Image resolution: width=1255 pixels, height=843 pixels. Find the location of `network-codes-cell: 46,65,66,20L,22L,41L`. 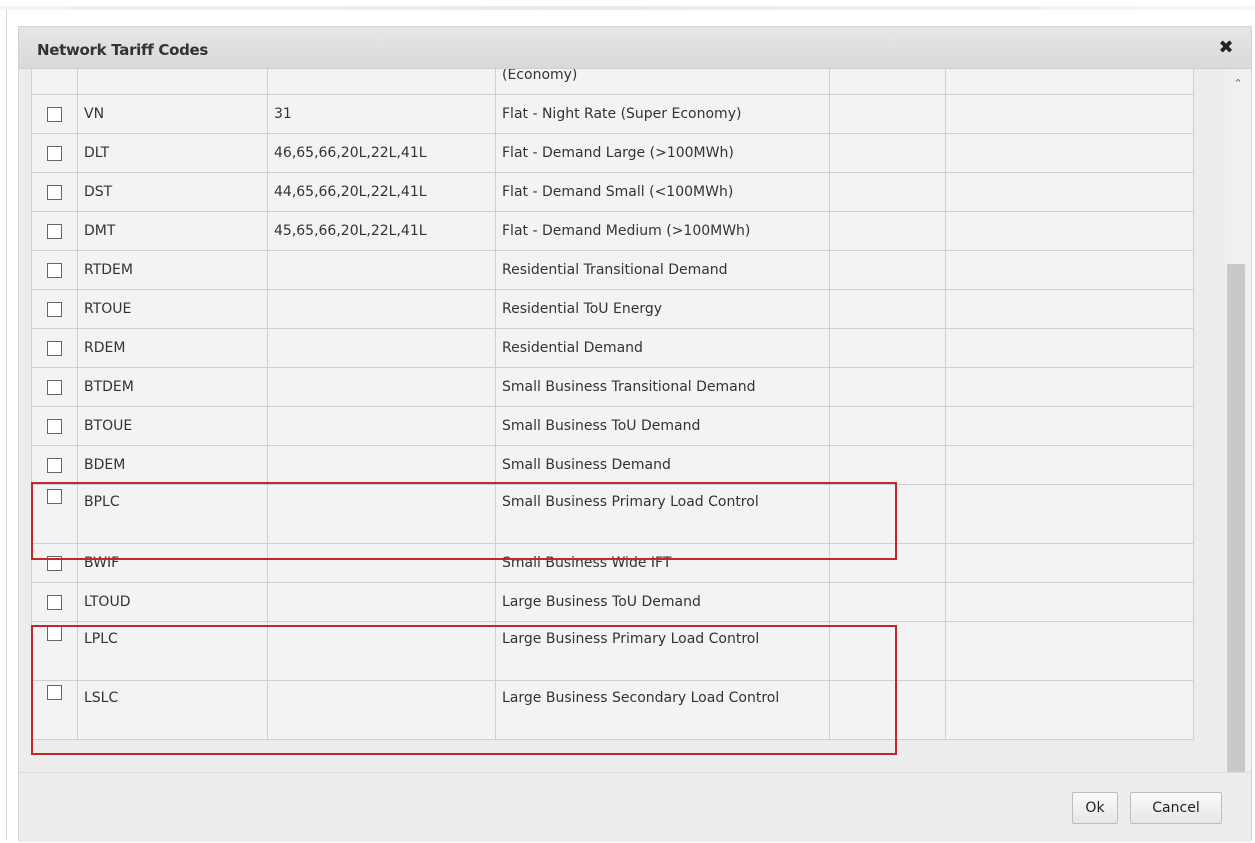

network-codes-cell: 46,65,66,20L,22L,41L is located at coordinates (381, 153).